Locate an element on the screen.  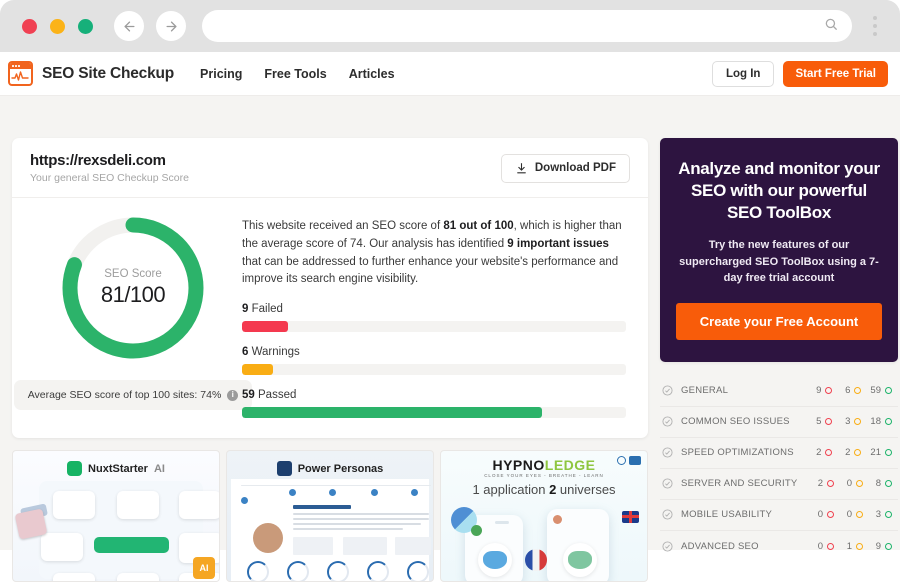
thumbnail-3-headline-c: universes is located at coordinates (586, 490).